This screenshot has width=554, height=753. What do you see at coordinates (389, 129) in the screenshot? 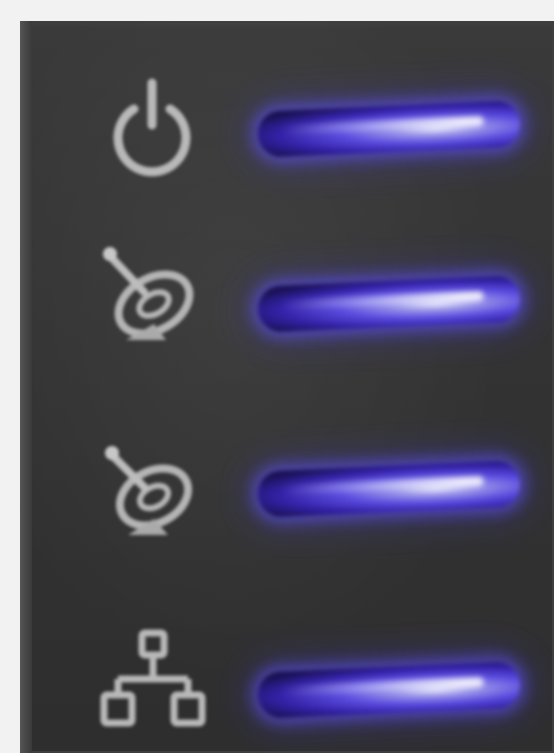
I see `power-led` at bounding box center [389, 129].